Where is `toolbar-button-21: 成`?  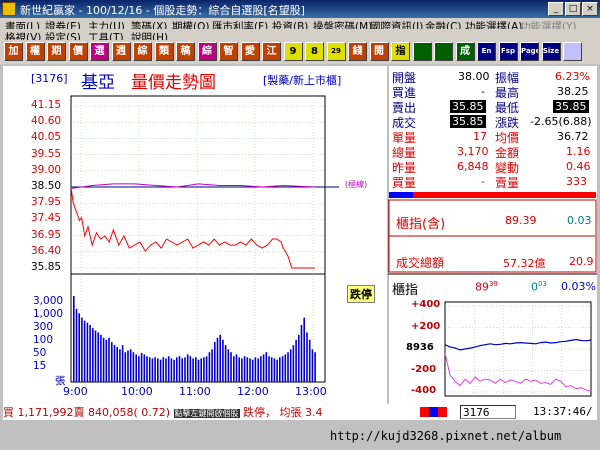 toolbar-button-21: 成 is located at coordinates (465, 51).